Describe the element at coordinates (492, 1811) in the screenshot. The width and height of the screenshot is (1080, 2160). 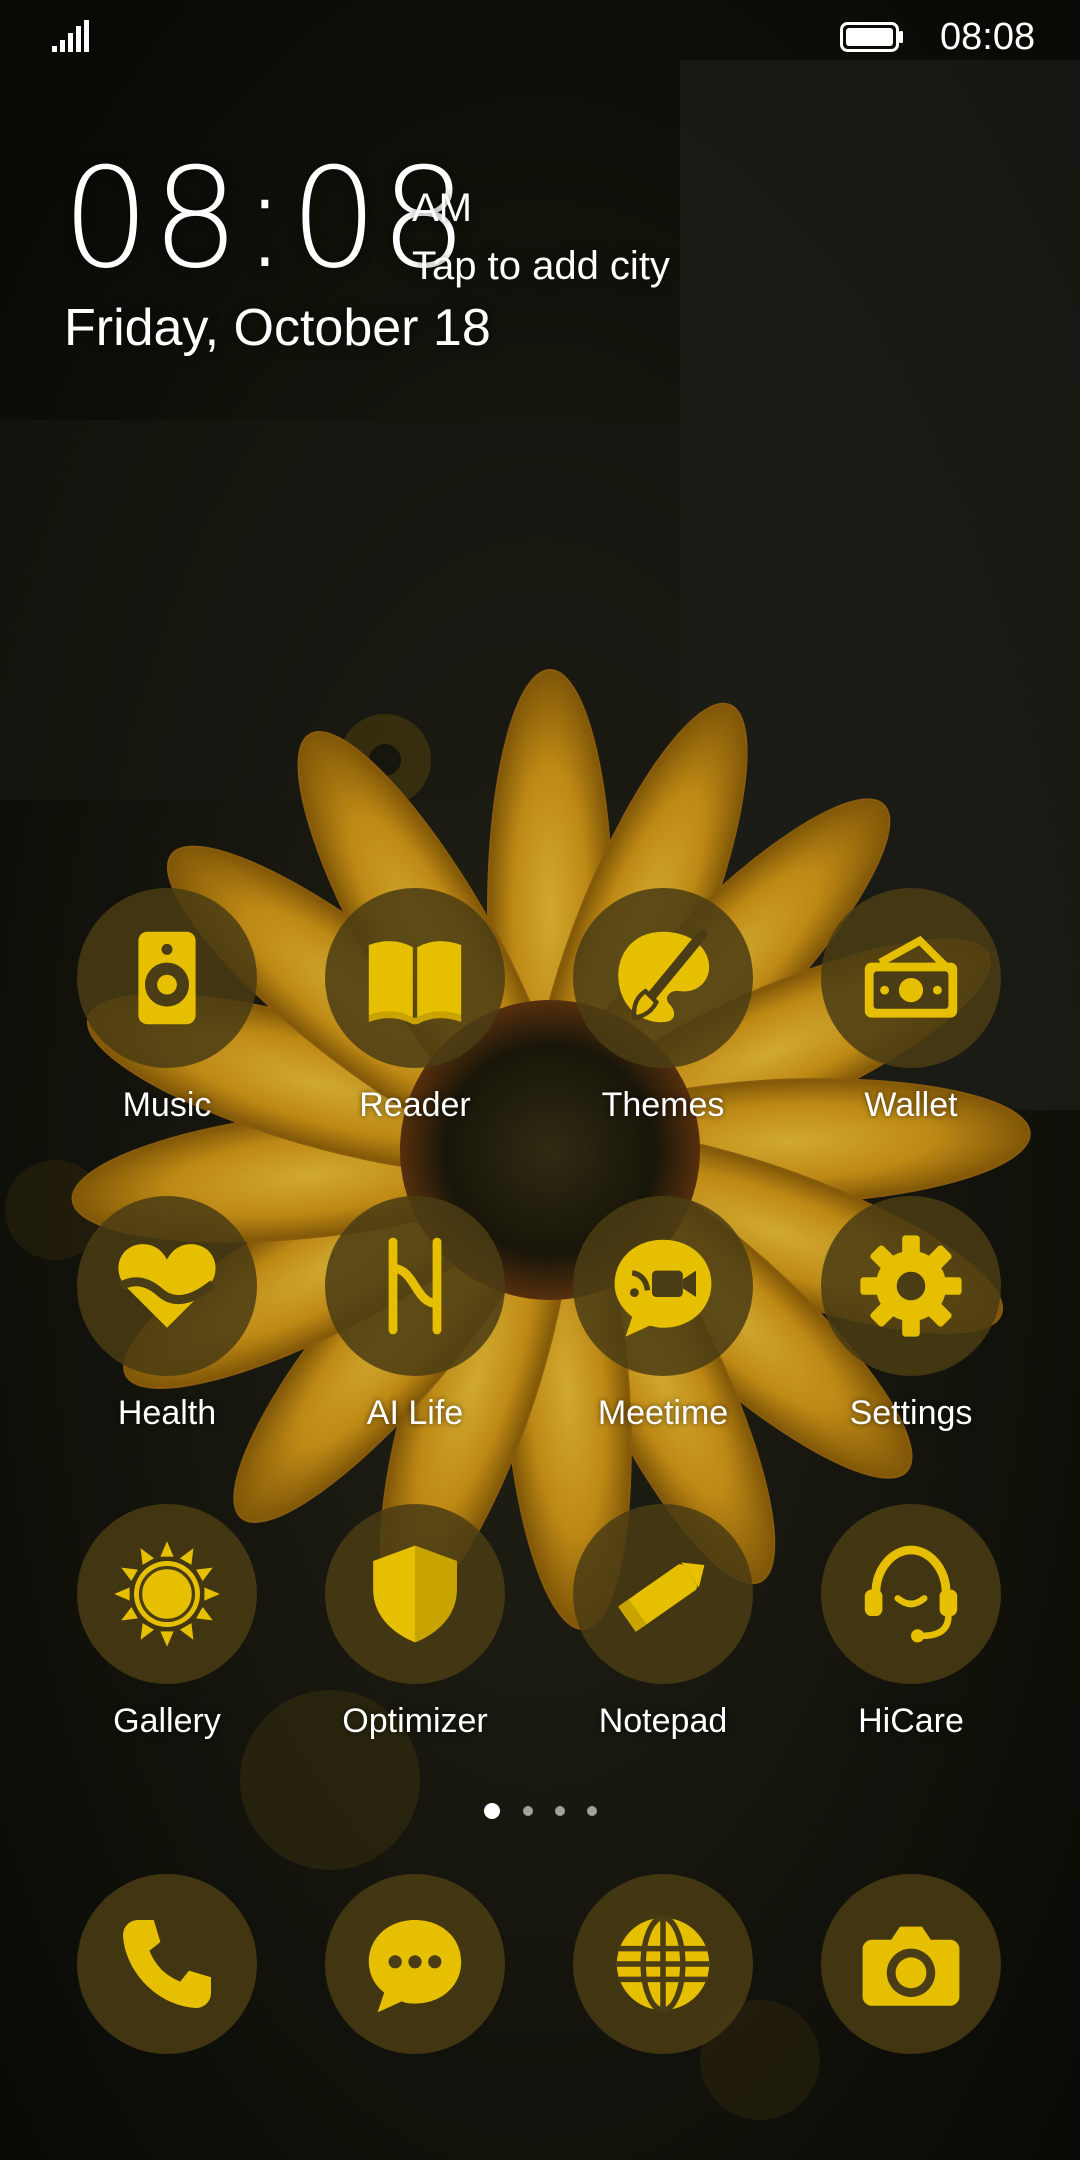
I see `page-dot-active` at that location.